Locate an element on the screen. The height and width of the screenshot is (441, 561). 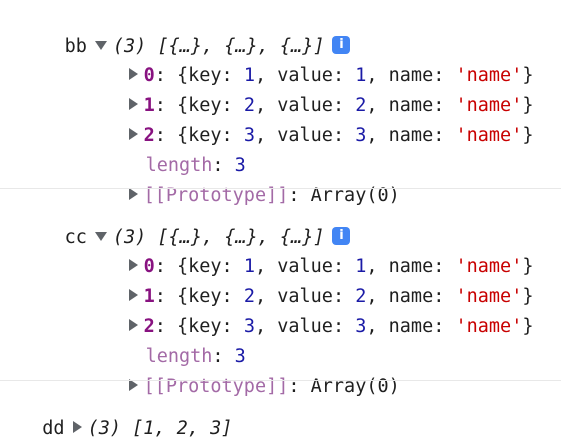
console-entry-dd: dd (3) [1, 2, 3] is located at coordinates (126, 416).